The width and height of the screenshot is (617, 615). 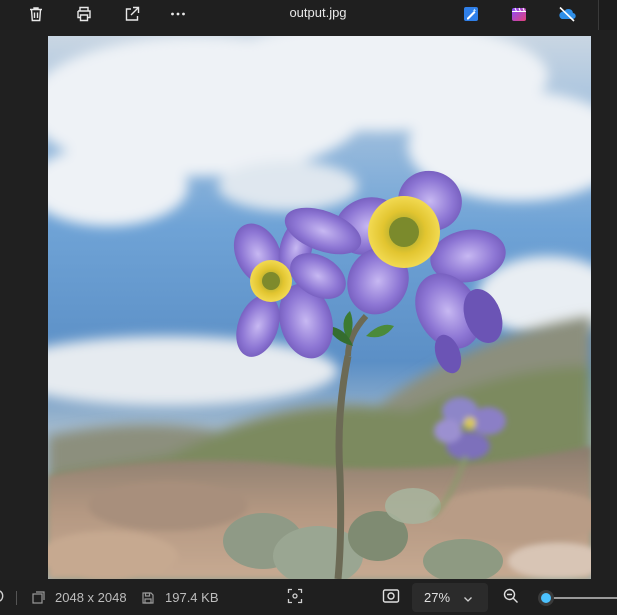 I want to click on clipchamp-icon, so click(x=519, y=14).